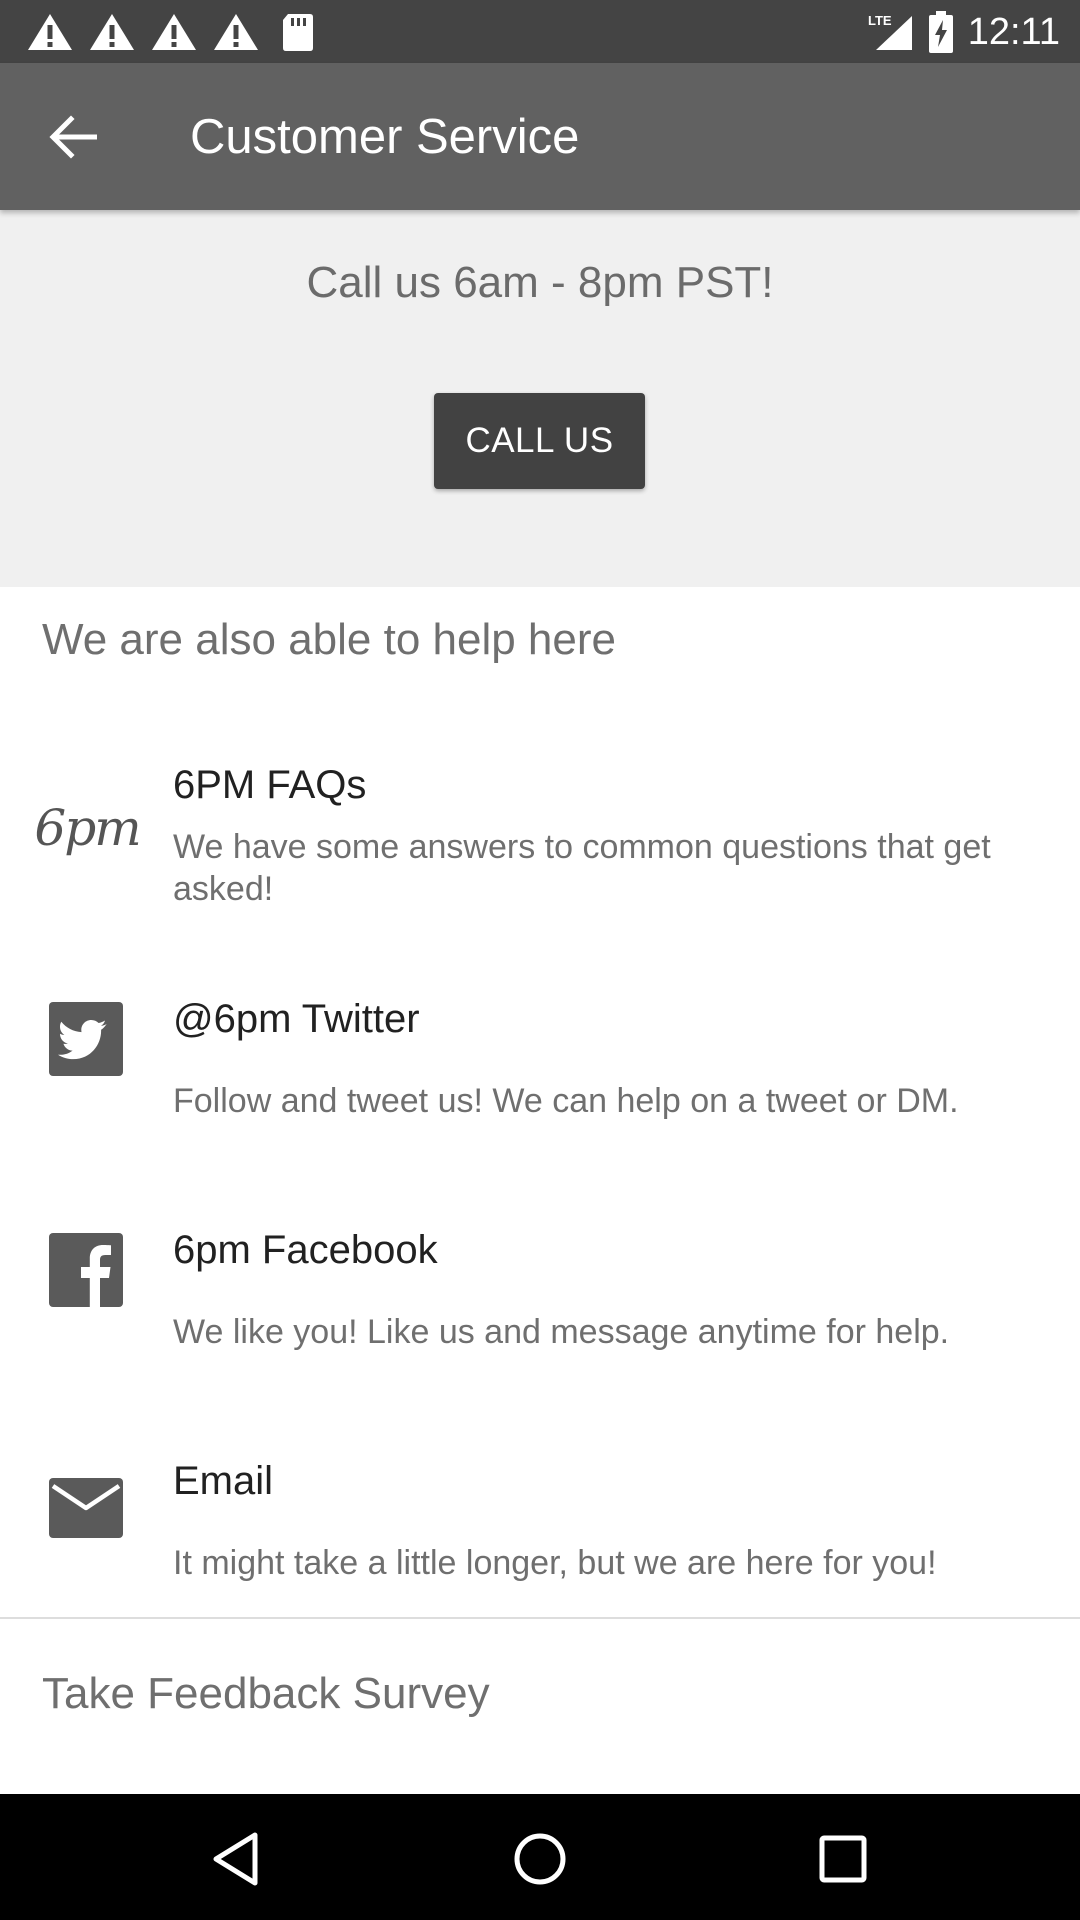  Describe the element at coordinates (940, 32) in the screenshot. I see `battery-charging-icon` at that location.